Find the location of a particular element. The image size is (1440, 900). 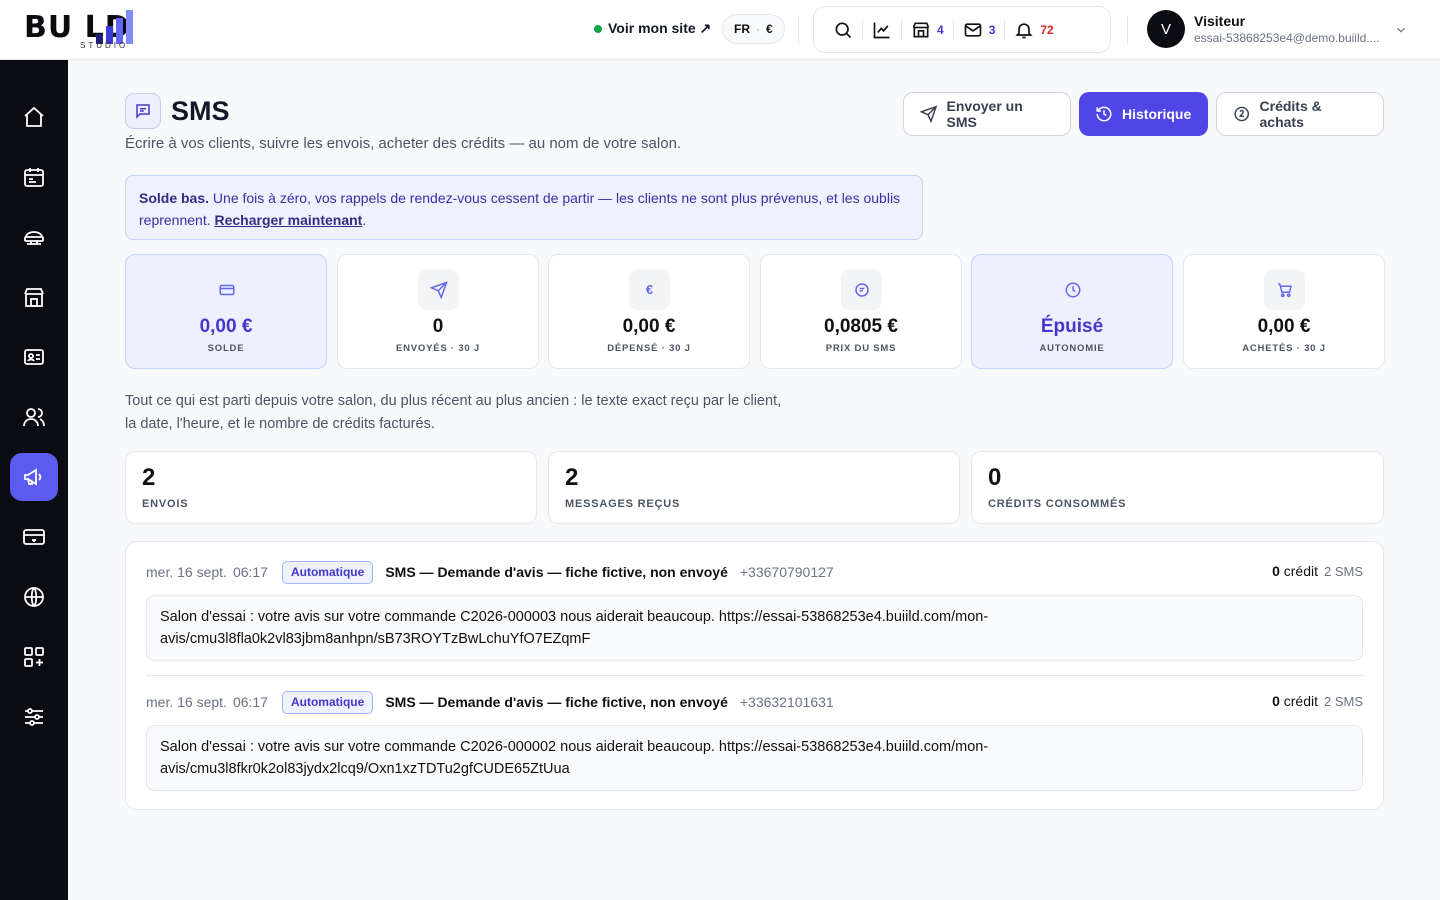

send-sms-button: Envoyer un SMS is located at coordinates (987, 114).